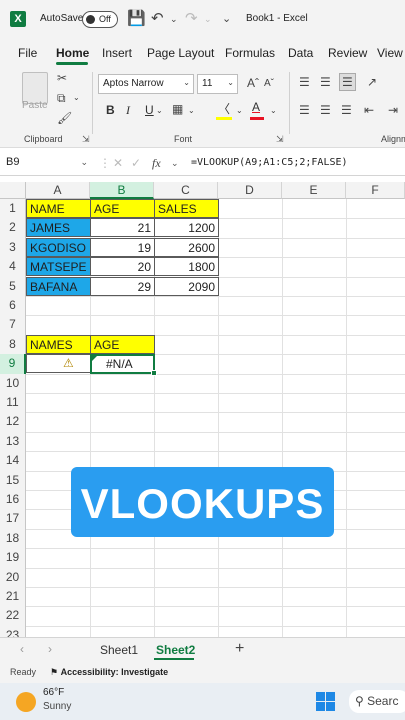  Describe the element at coordinates (280, 139) in the screenshot. I see `font-launcher-icon: ⇲` at that location.